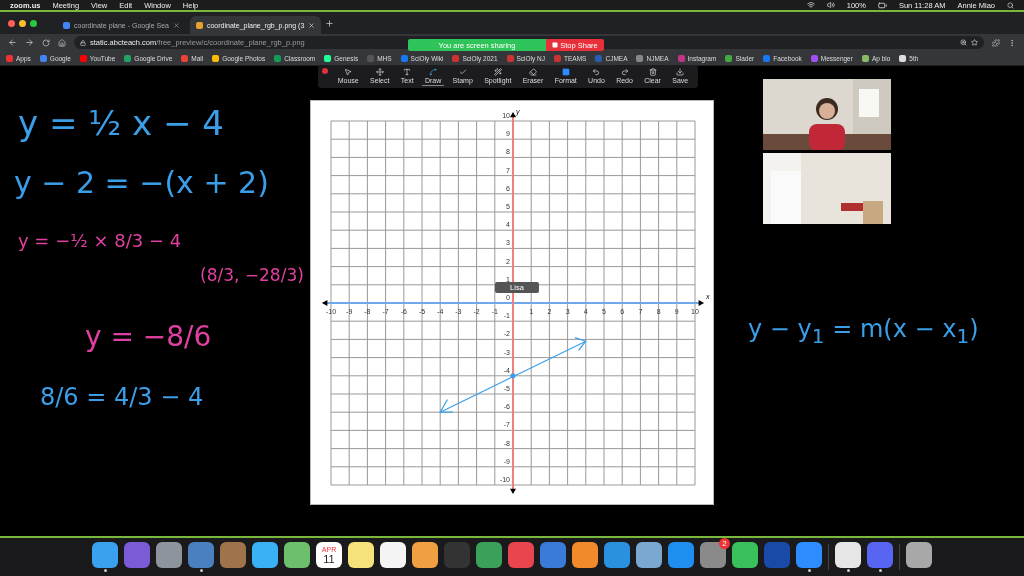 The width and height of the screenshot is (1024, 576). What do you see at coordinates (325, 71) in the screenshot?
I see `close-button` at bounding box center [325, 71].